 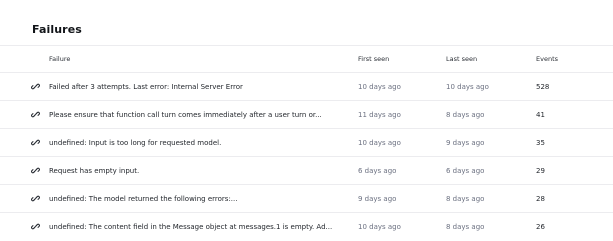 What do you see at coordinates (491, 86) in the screenshot?
I see `last-seen-cell: 10 days ago` at bounding box center [491, 86].